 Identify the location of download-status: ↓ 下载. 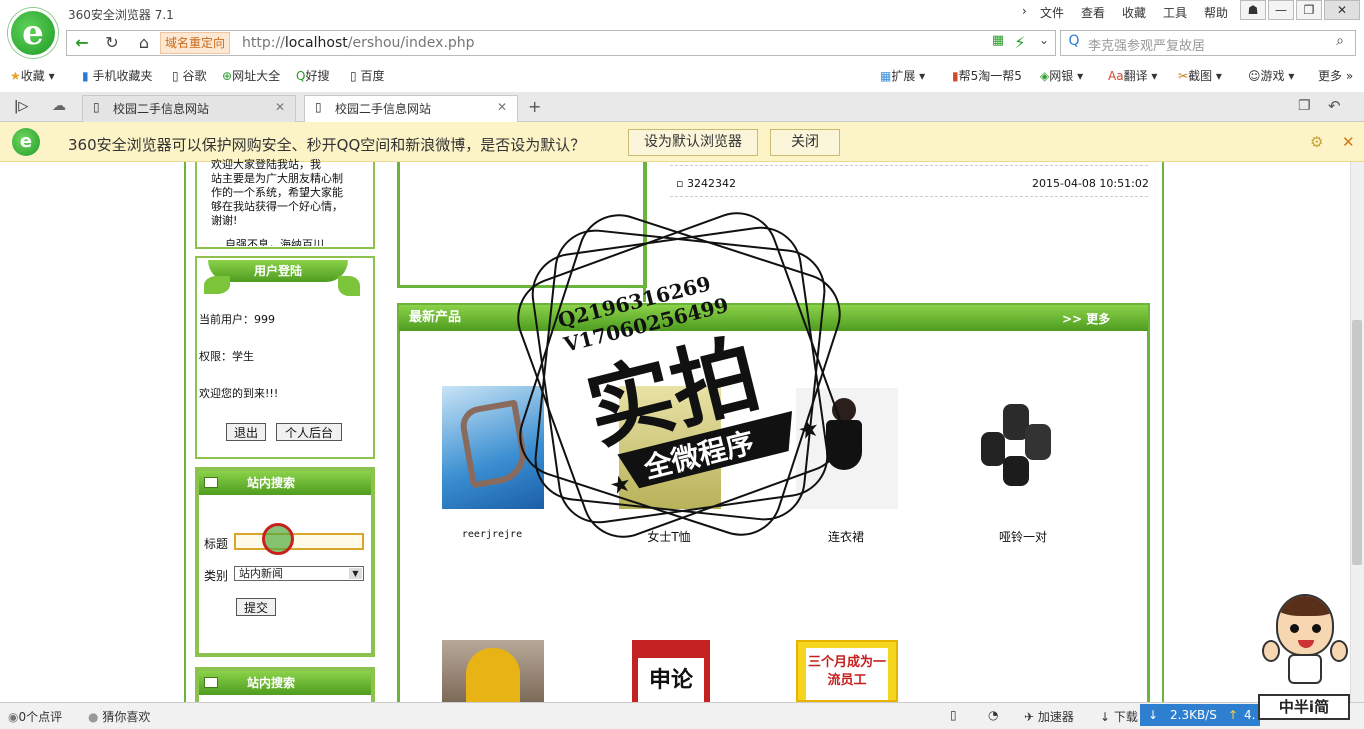
(1119, 716).